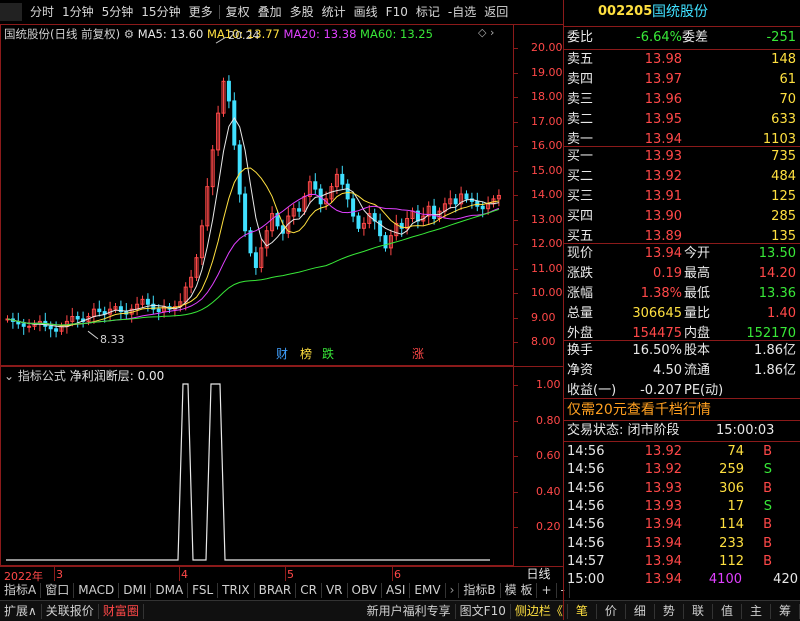  I want to click on toolbar-button: 叠加, so click(270, 12).